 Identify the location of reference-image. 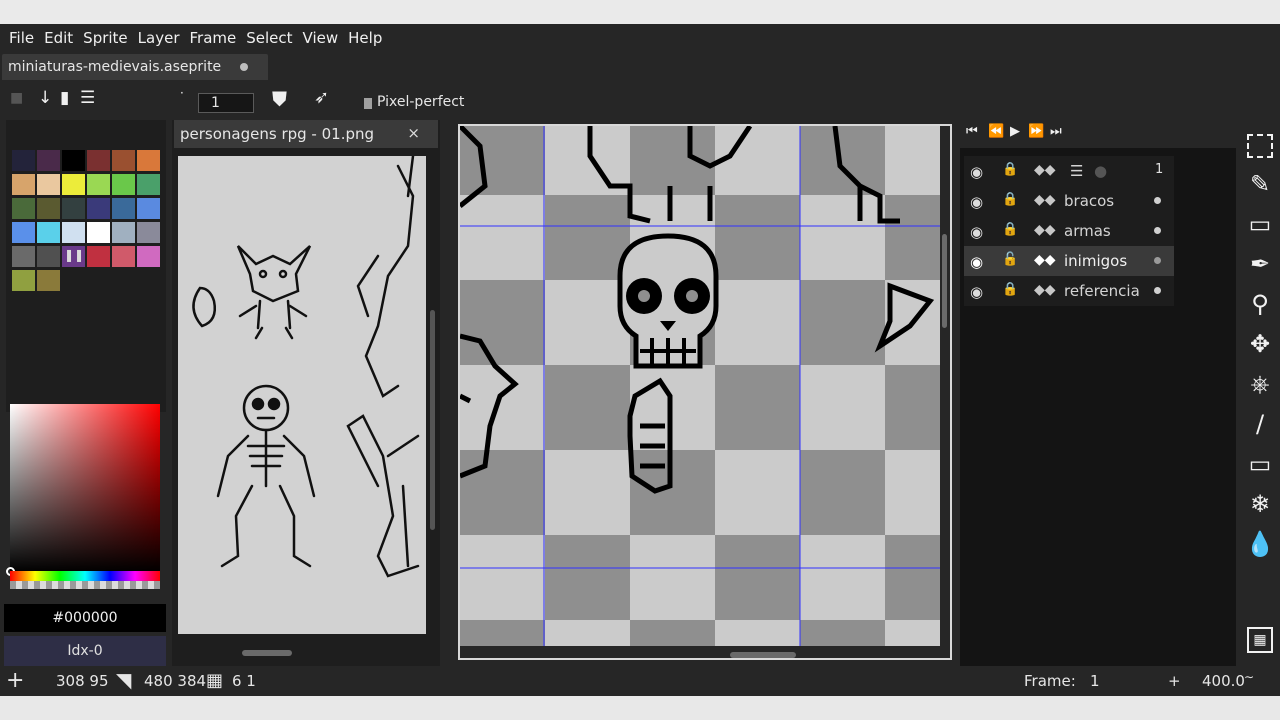
(302, 395).